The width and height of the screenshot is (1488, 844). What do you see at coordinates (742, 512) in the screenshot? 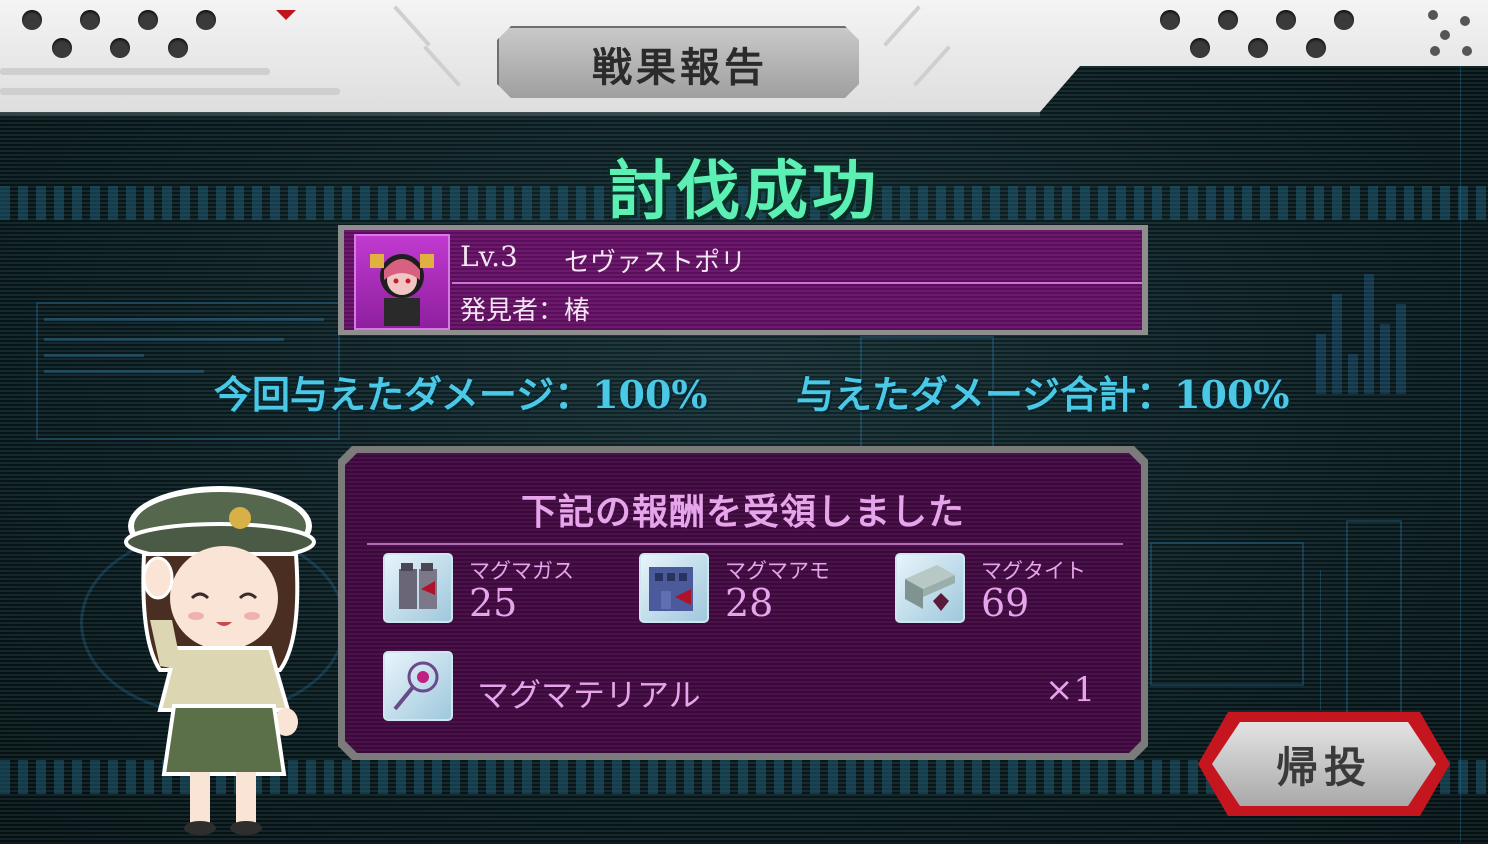
I see `reward-title: 下記の報酬を受領しました` at bounding box center [742, 512].